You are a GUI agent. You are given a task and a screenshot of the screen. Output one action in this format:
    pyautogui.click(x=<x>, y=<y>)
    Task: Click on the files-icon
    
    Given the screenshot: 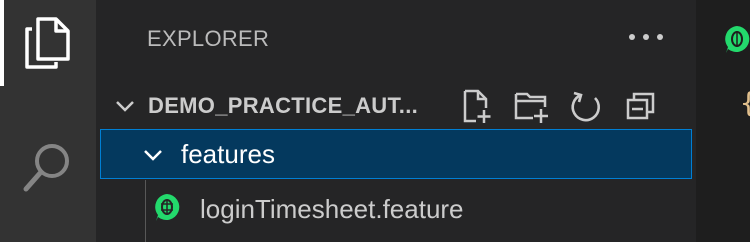 What is the action you would take?
    pyautogui.click(x=47, y=43)
    